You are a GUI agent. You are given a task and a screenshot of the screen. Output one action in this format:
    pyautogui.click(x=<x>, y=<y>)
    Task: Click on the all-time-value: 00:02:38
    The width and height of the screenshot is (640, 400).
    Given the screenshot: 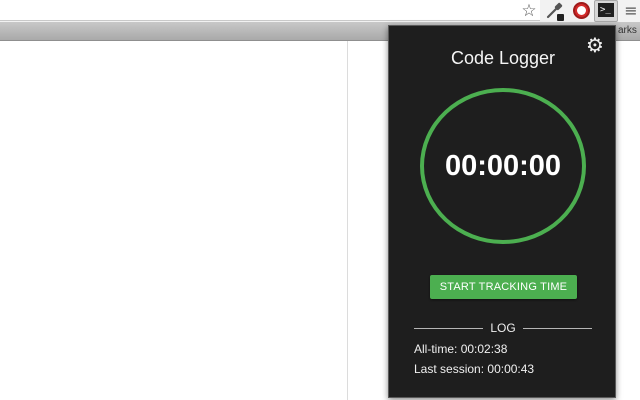 What is the action you would take?
    pyautogui.click(x=484, y=349)
    